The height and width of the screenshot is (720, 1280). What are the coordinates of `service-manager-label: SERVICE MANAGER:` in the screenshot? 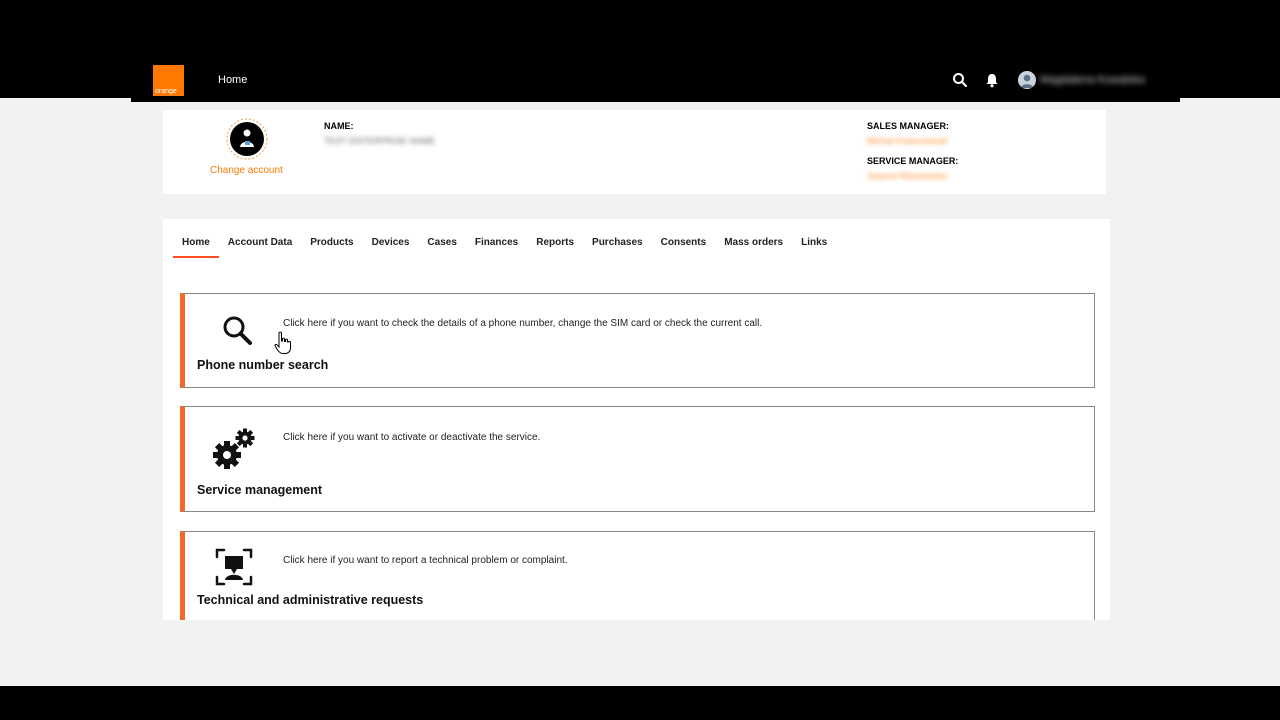 It's located at (913, 161).